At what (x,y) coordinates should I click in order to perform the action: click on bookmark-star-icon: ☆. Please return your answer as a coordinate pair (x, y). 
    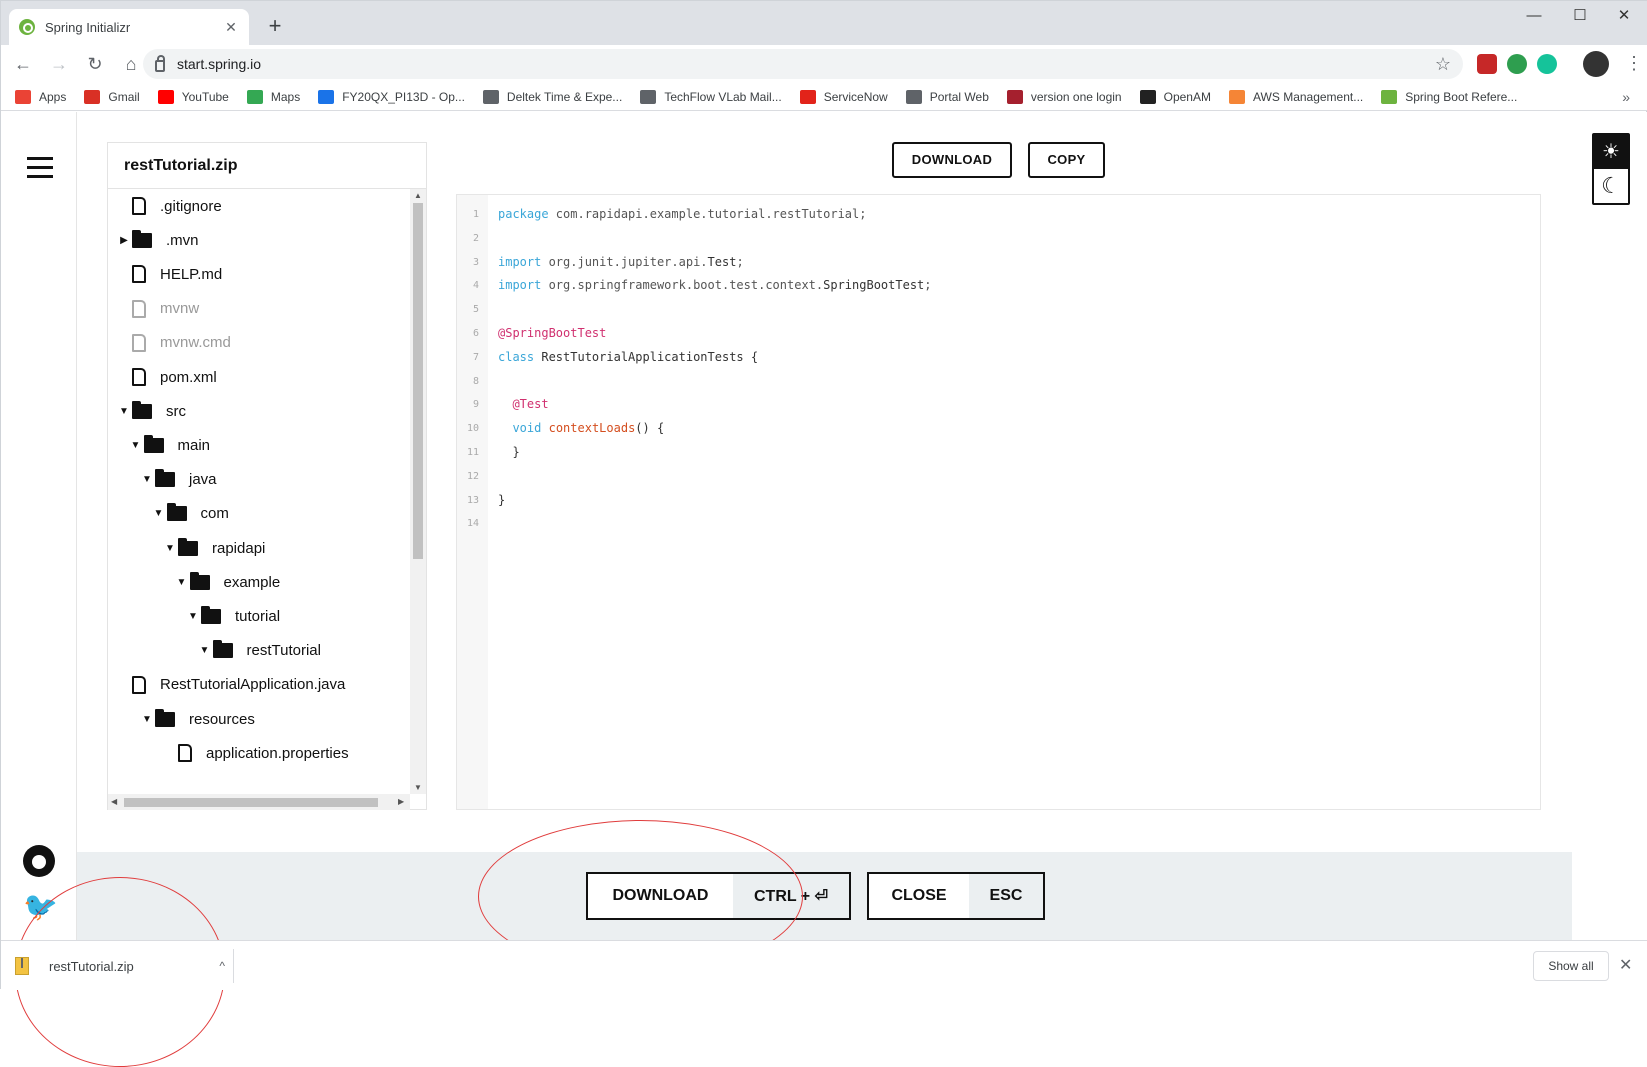
    Looking at the image, I should click on (1443, 64).